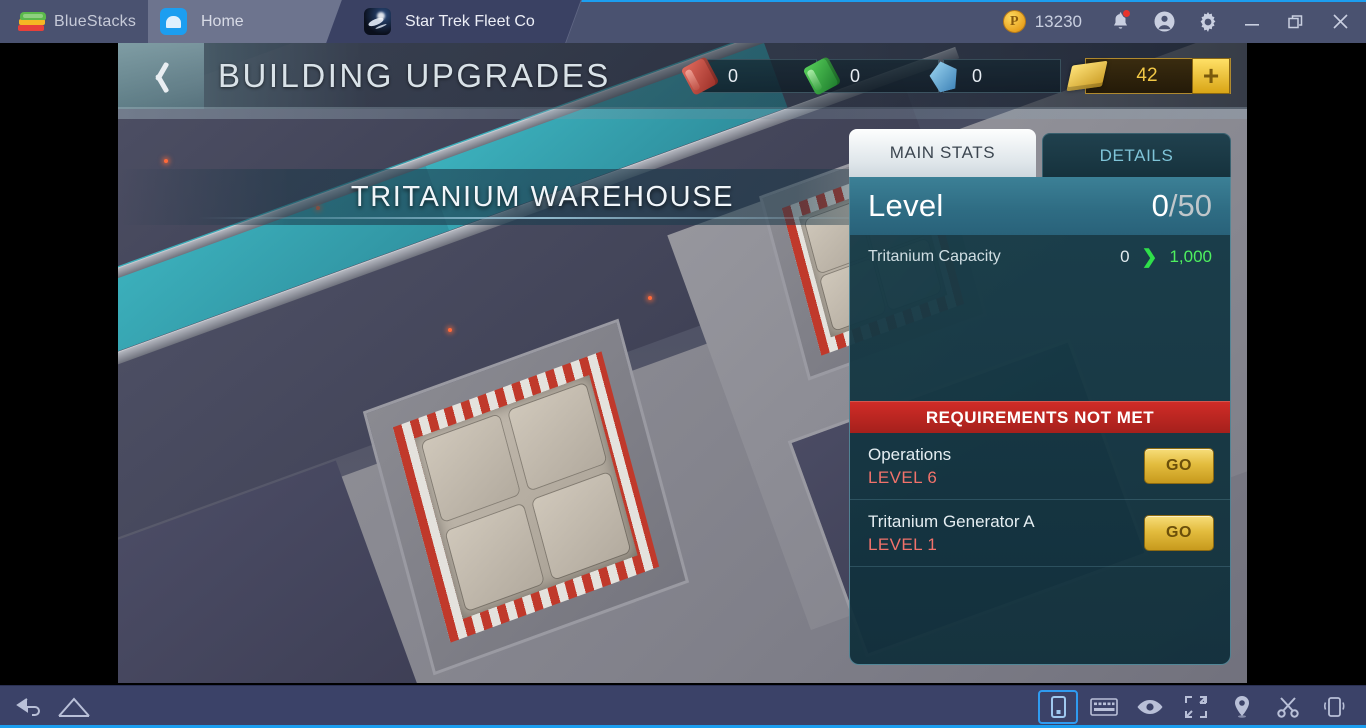 The height and width of the screenshot is (728, 1366). Describe the element at coordinates (1040, 533) in the screenshot. I see `requirement-row-tritanium-generator-a: Tritanium Generator A LEVEL 1 GO` at that location.